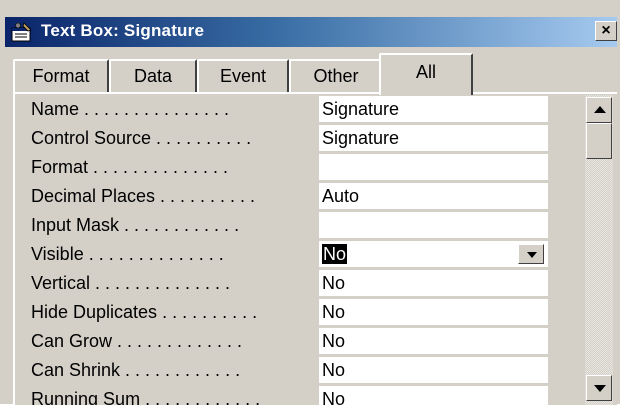 The width and height of the screenshot is (620, 405). I want to click on close-button: ×, so click(606, 31).